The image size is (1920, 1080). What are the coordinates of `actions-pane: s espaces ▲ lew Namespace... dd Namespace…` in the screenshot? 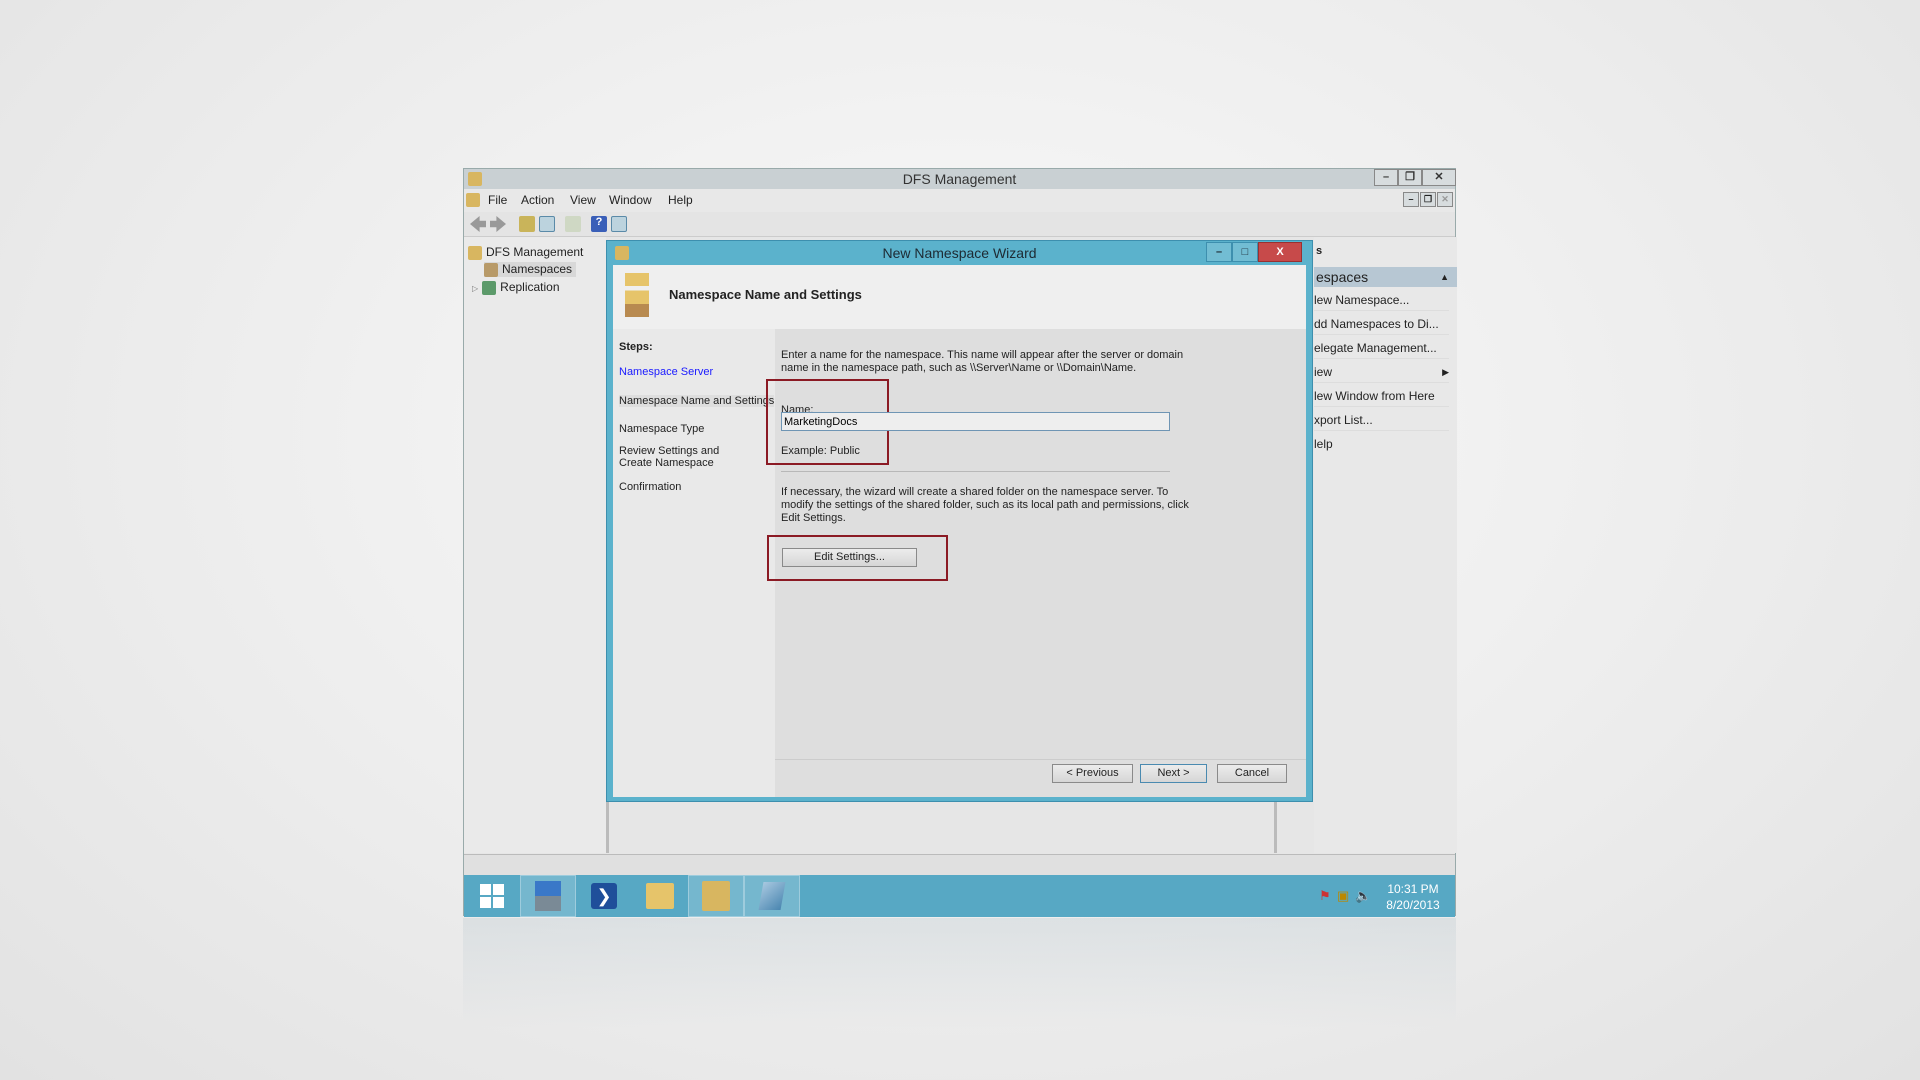 It's located at (1385, 545).